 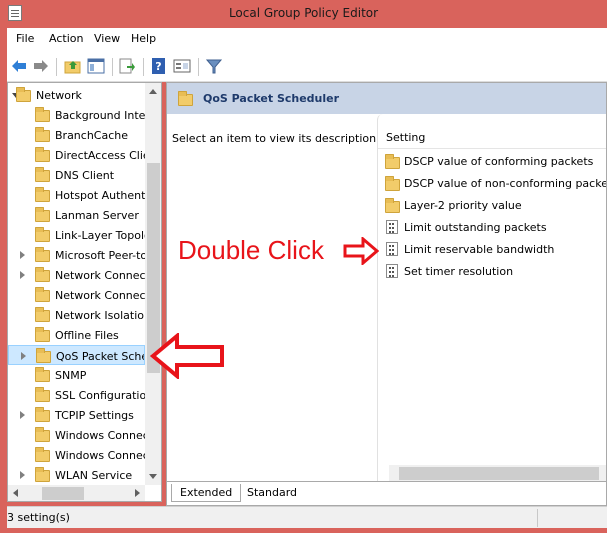 I want to click on tree-item: Background Intellig, so click(x=76, y=115).